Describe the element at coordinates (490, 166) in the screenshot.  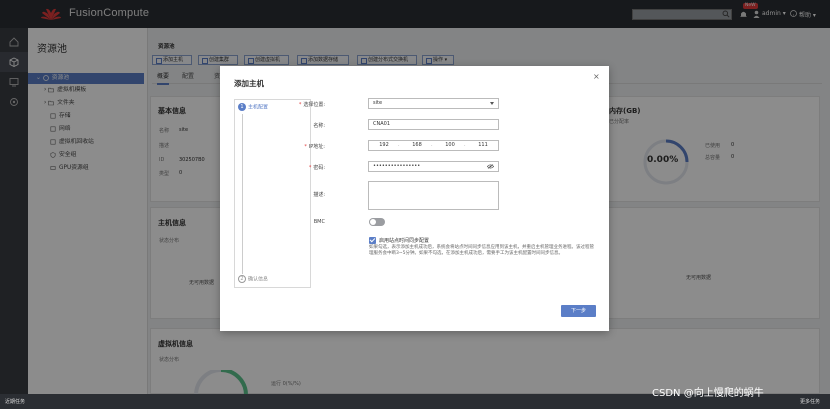
I see `eye-hidden-icon` at that location.